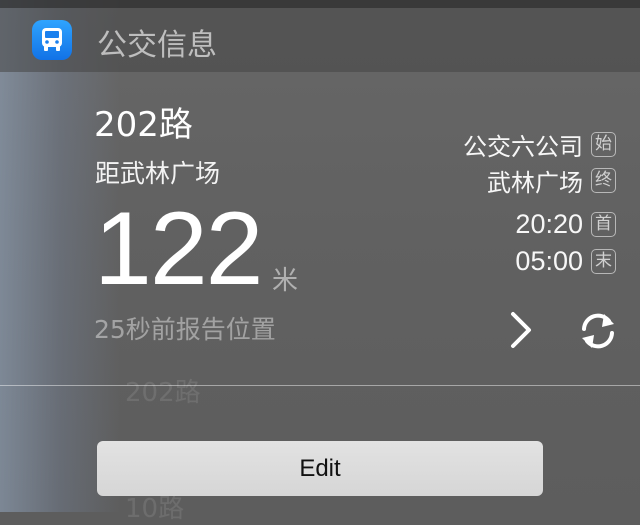 The height and width of the screenshot is (525, 640). What do you see at coordinates (285, 281) in the screenshot?
I see `distance-unit: 米` at bounding box center [285, 281].